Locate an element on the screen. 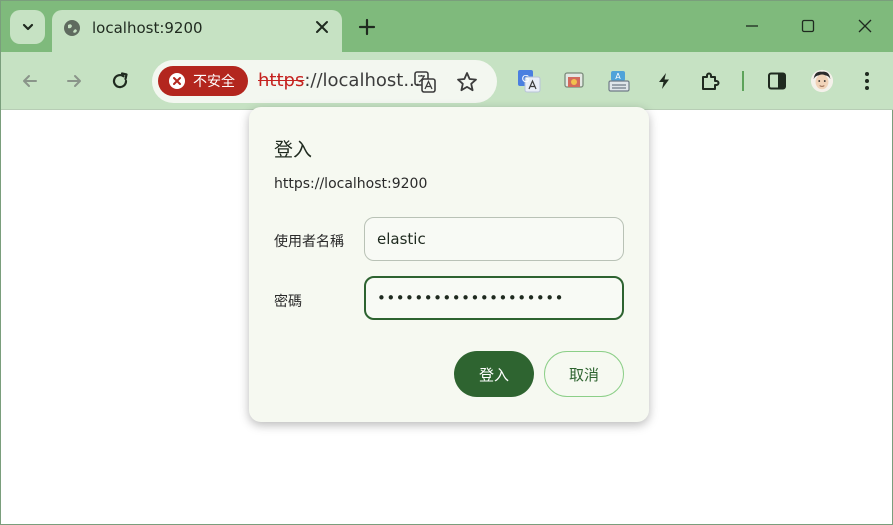  tab-title: localhost:9200 is located at coordinates (147, 28).